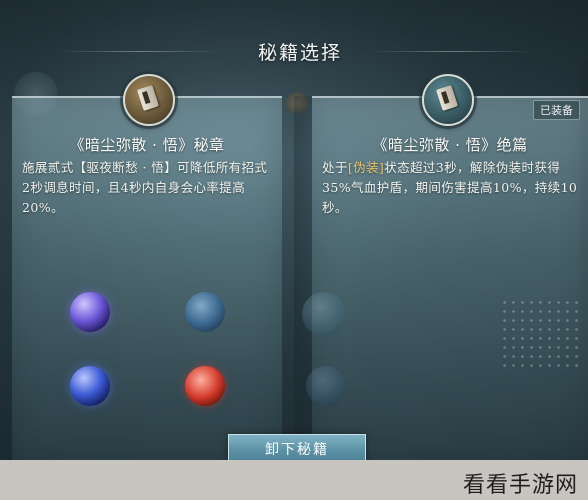  What do you see at coordinates (520, 485) in the screenshot?
I see `watermark: 看看手游网` at bounding box center [520, 485].